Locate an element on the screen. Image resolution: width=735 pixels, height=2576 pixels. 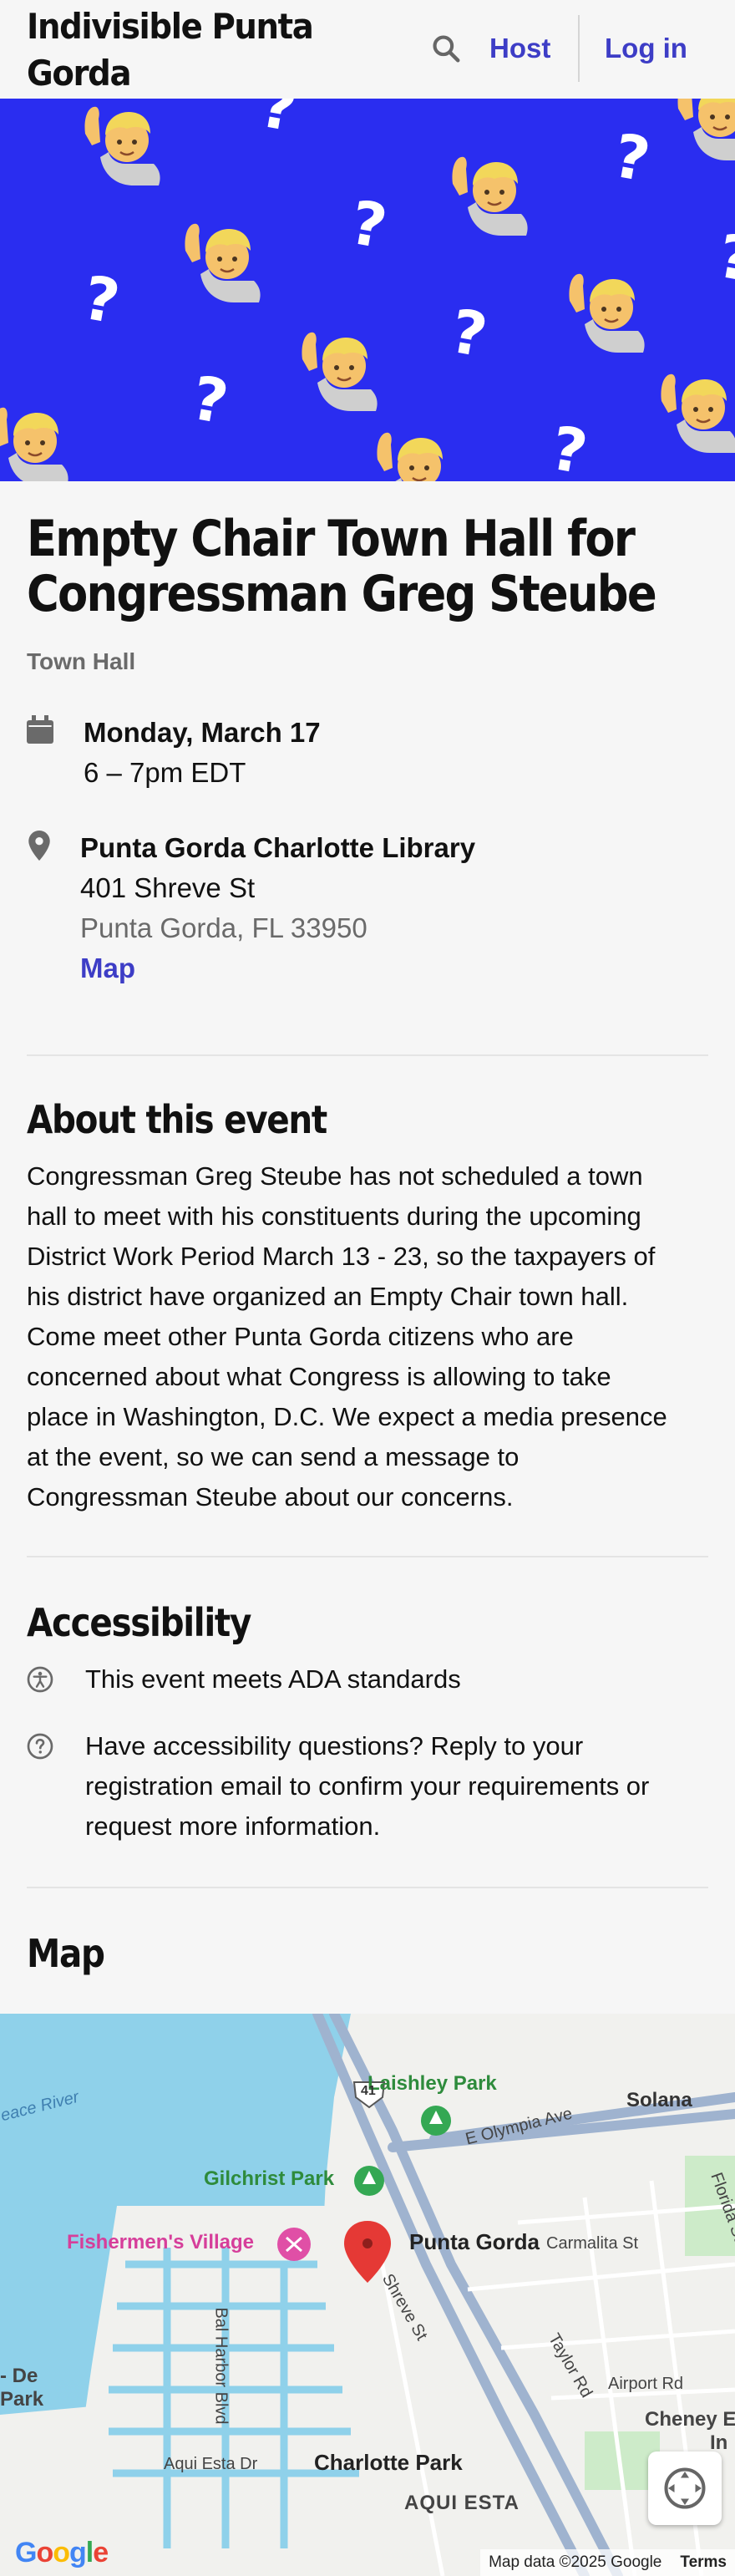
map-camera-control is located at coordinates (685, 2488).